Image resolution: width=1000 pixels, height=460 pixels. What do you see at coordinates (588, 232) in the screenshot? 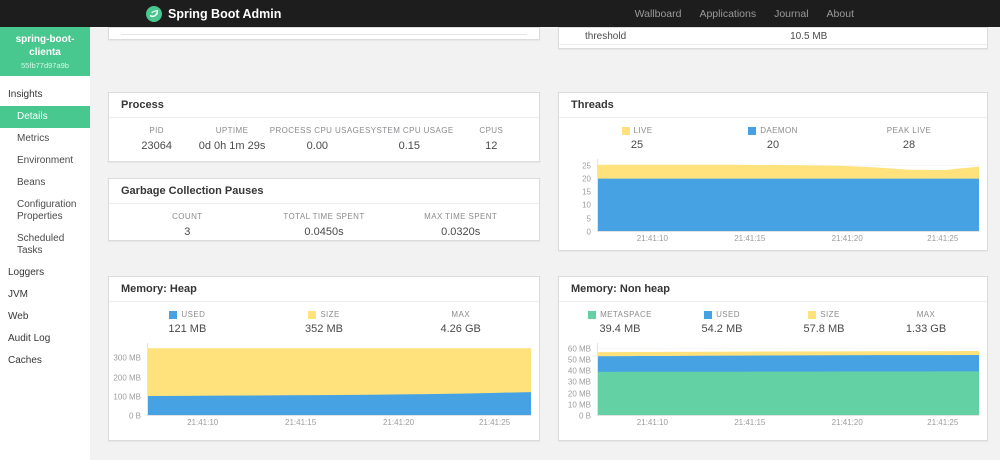
I see `y-tick-label: 0` at bounding box center [588, 232].